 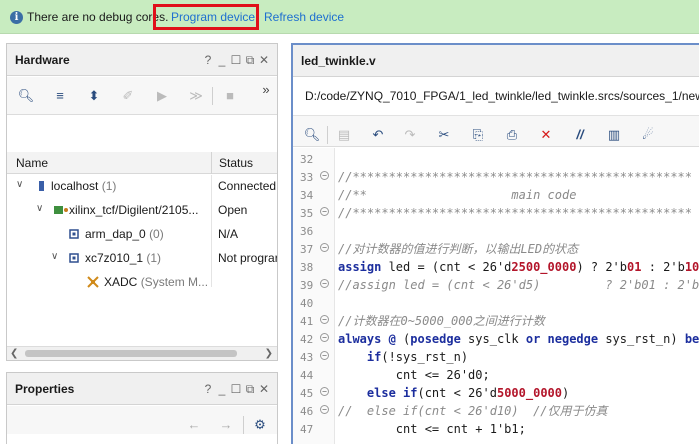 What do you see at coordinates (414, 375) in the screenshot?
I see `code-line: cnt <= 26'd0;` at bounding box center [414, 375].